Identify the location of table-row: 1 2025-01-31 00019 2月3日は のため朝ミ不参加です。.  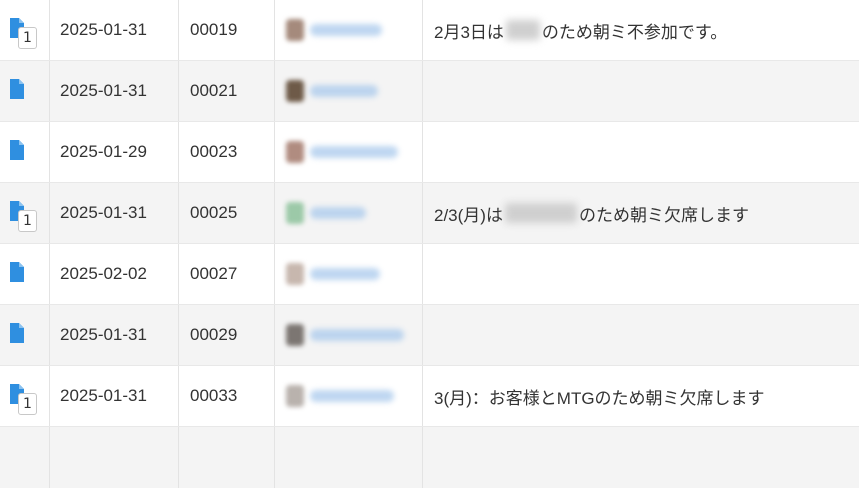
(429, 30).